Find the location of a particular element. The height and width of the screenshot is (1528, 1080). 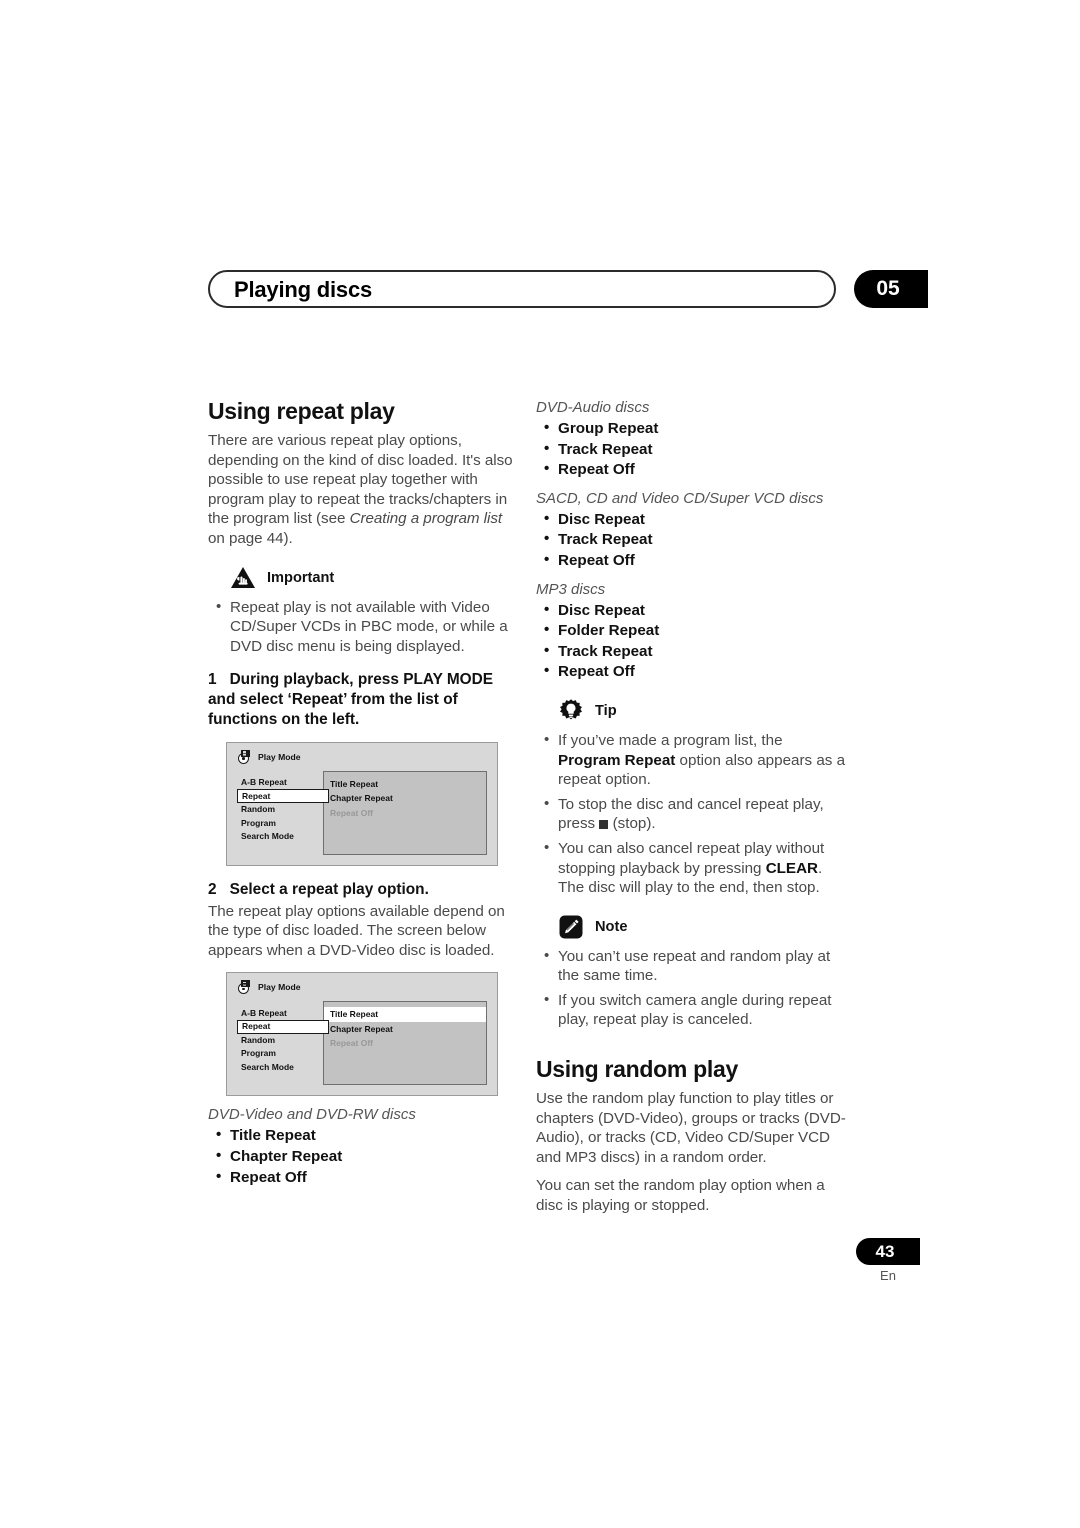

language-code: En is located at coordinates (888, 1275).